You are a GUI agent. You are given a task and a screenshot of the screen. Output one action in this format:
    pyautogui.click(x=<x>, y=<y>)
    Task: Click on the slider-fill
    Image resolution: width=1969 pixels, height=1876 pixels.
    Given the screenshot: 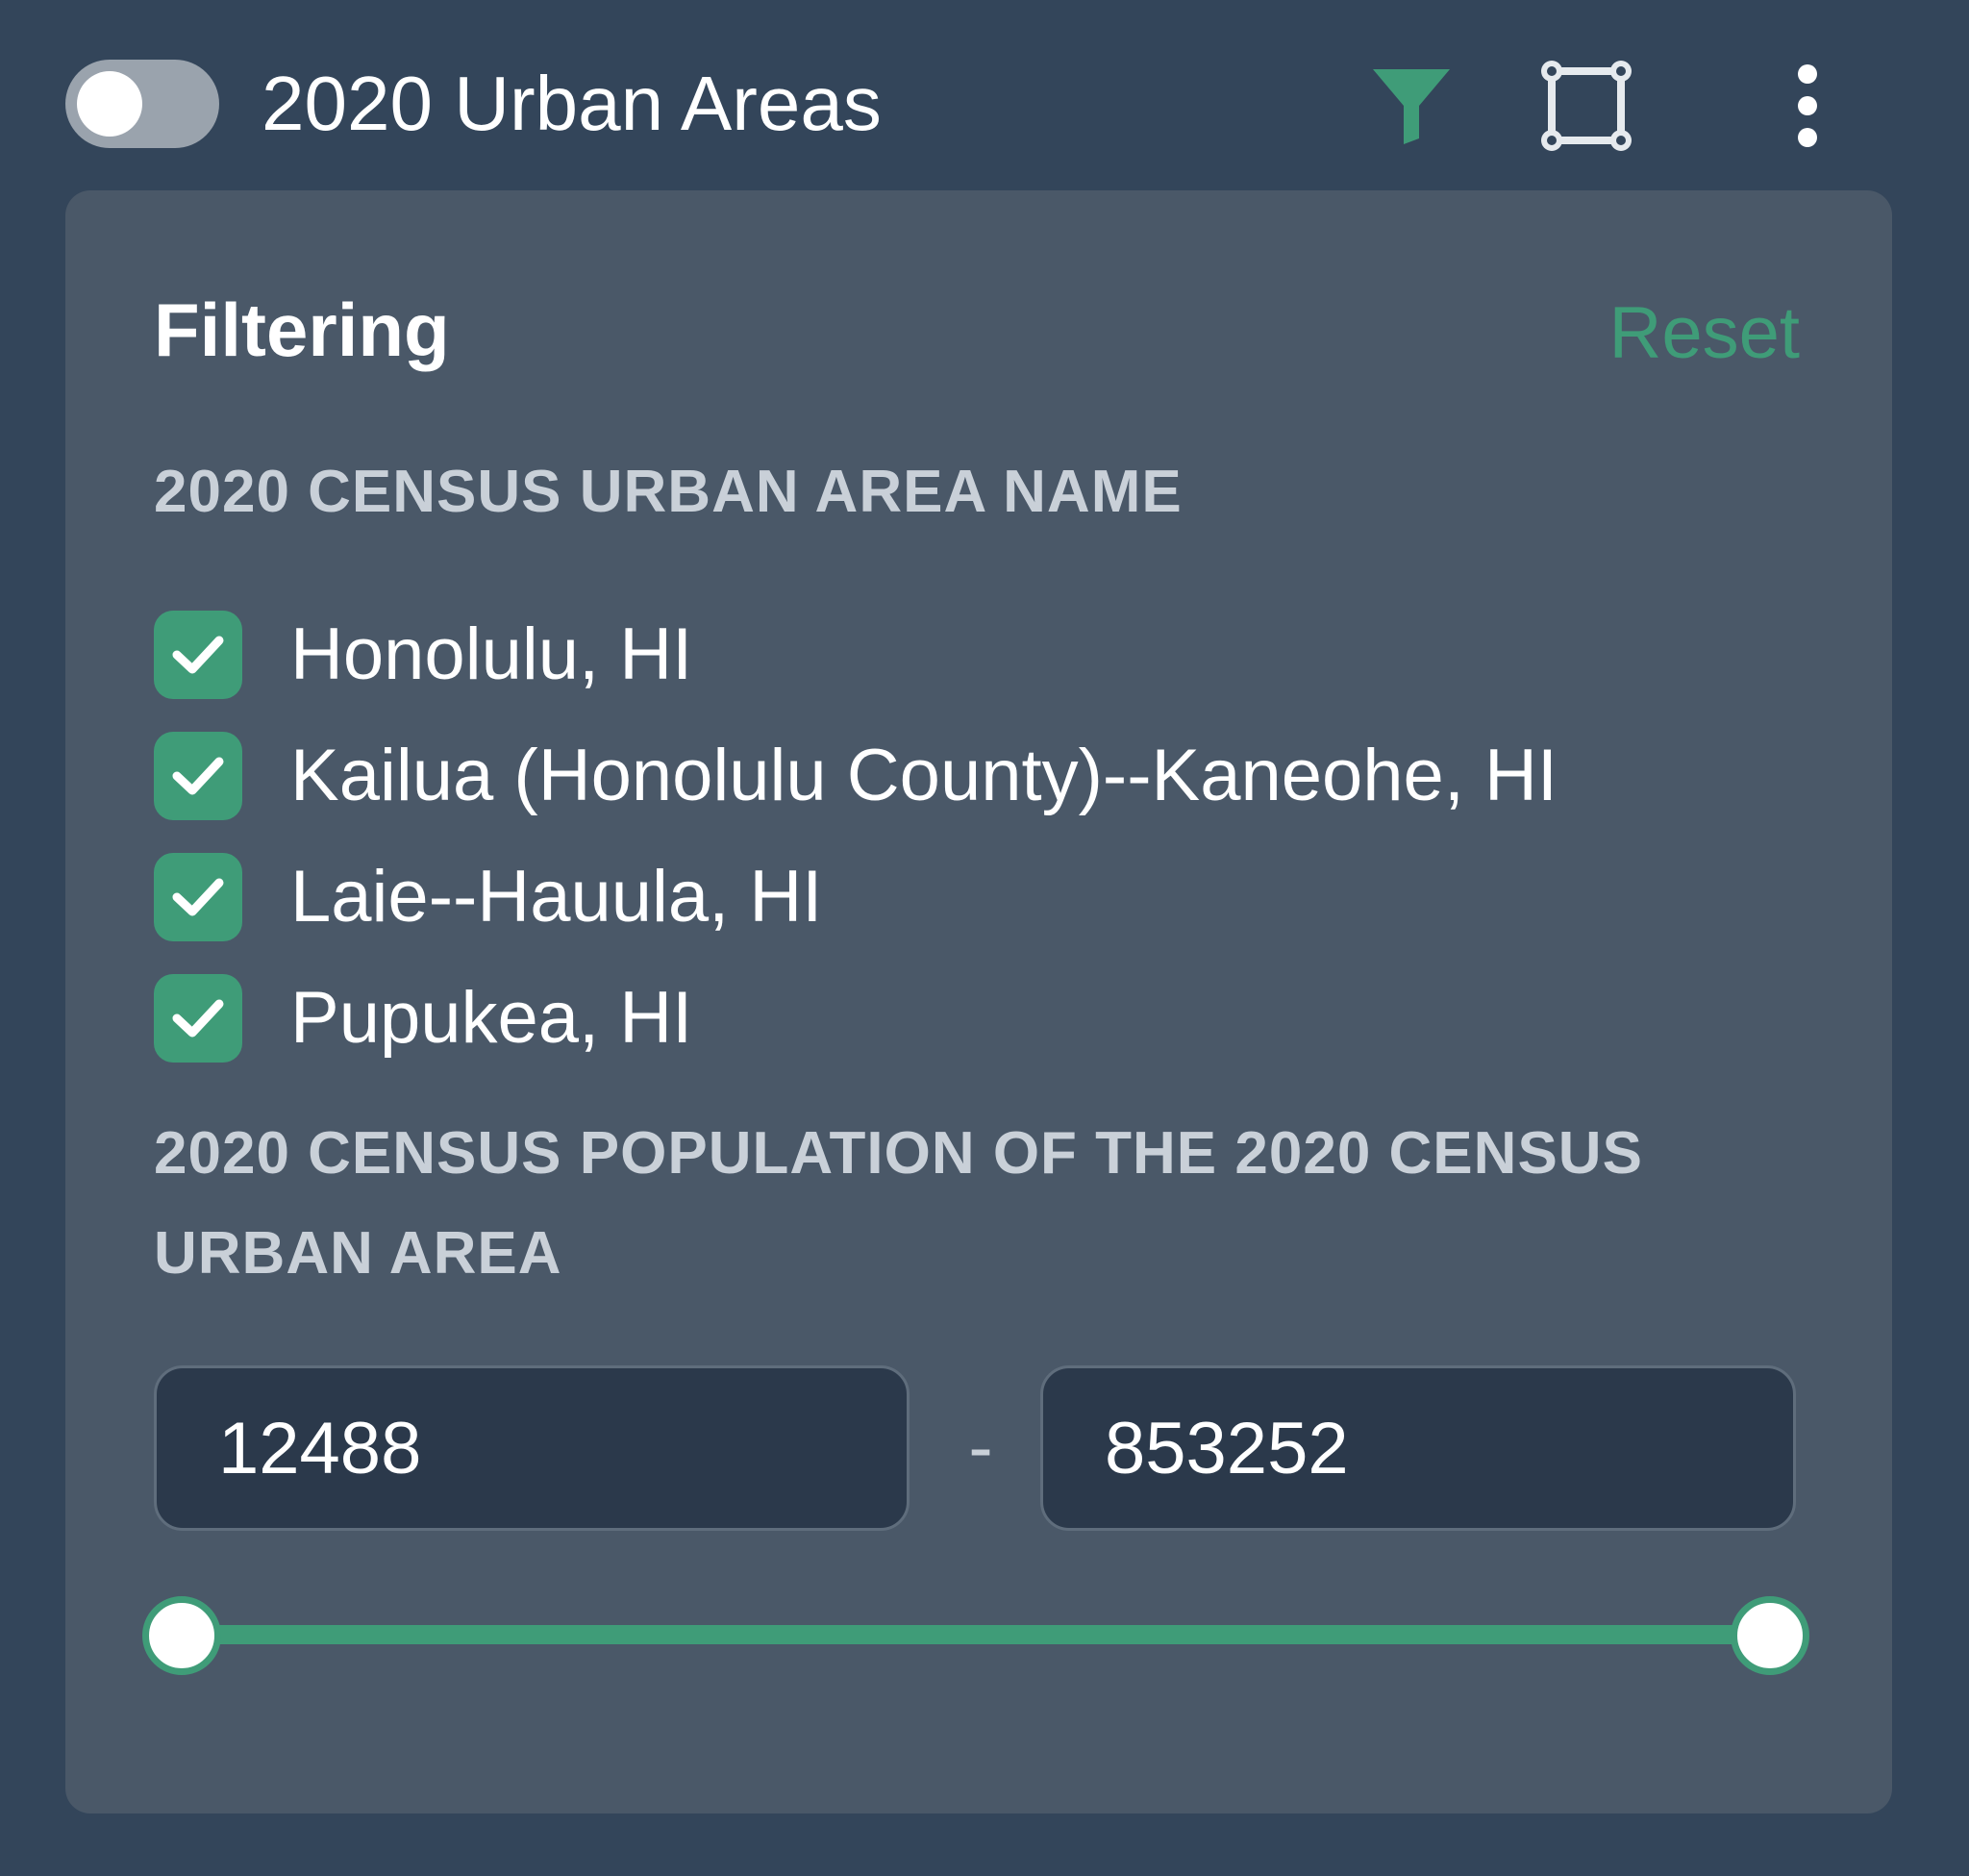 What is the action you would take?
    pyautogui.click(x=975, y=1634)
    